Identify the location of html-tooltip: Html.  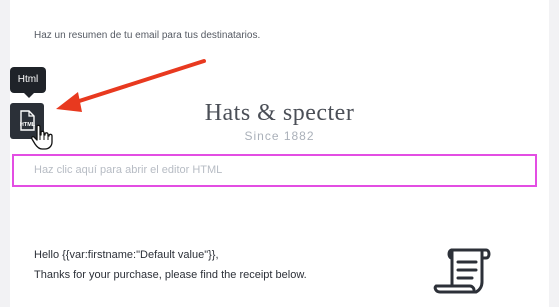
(28, 82).